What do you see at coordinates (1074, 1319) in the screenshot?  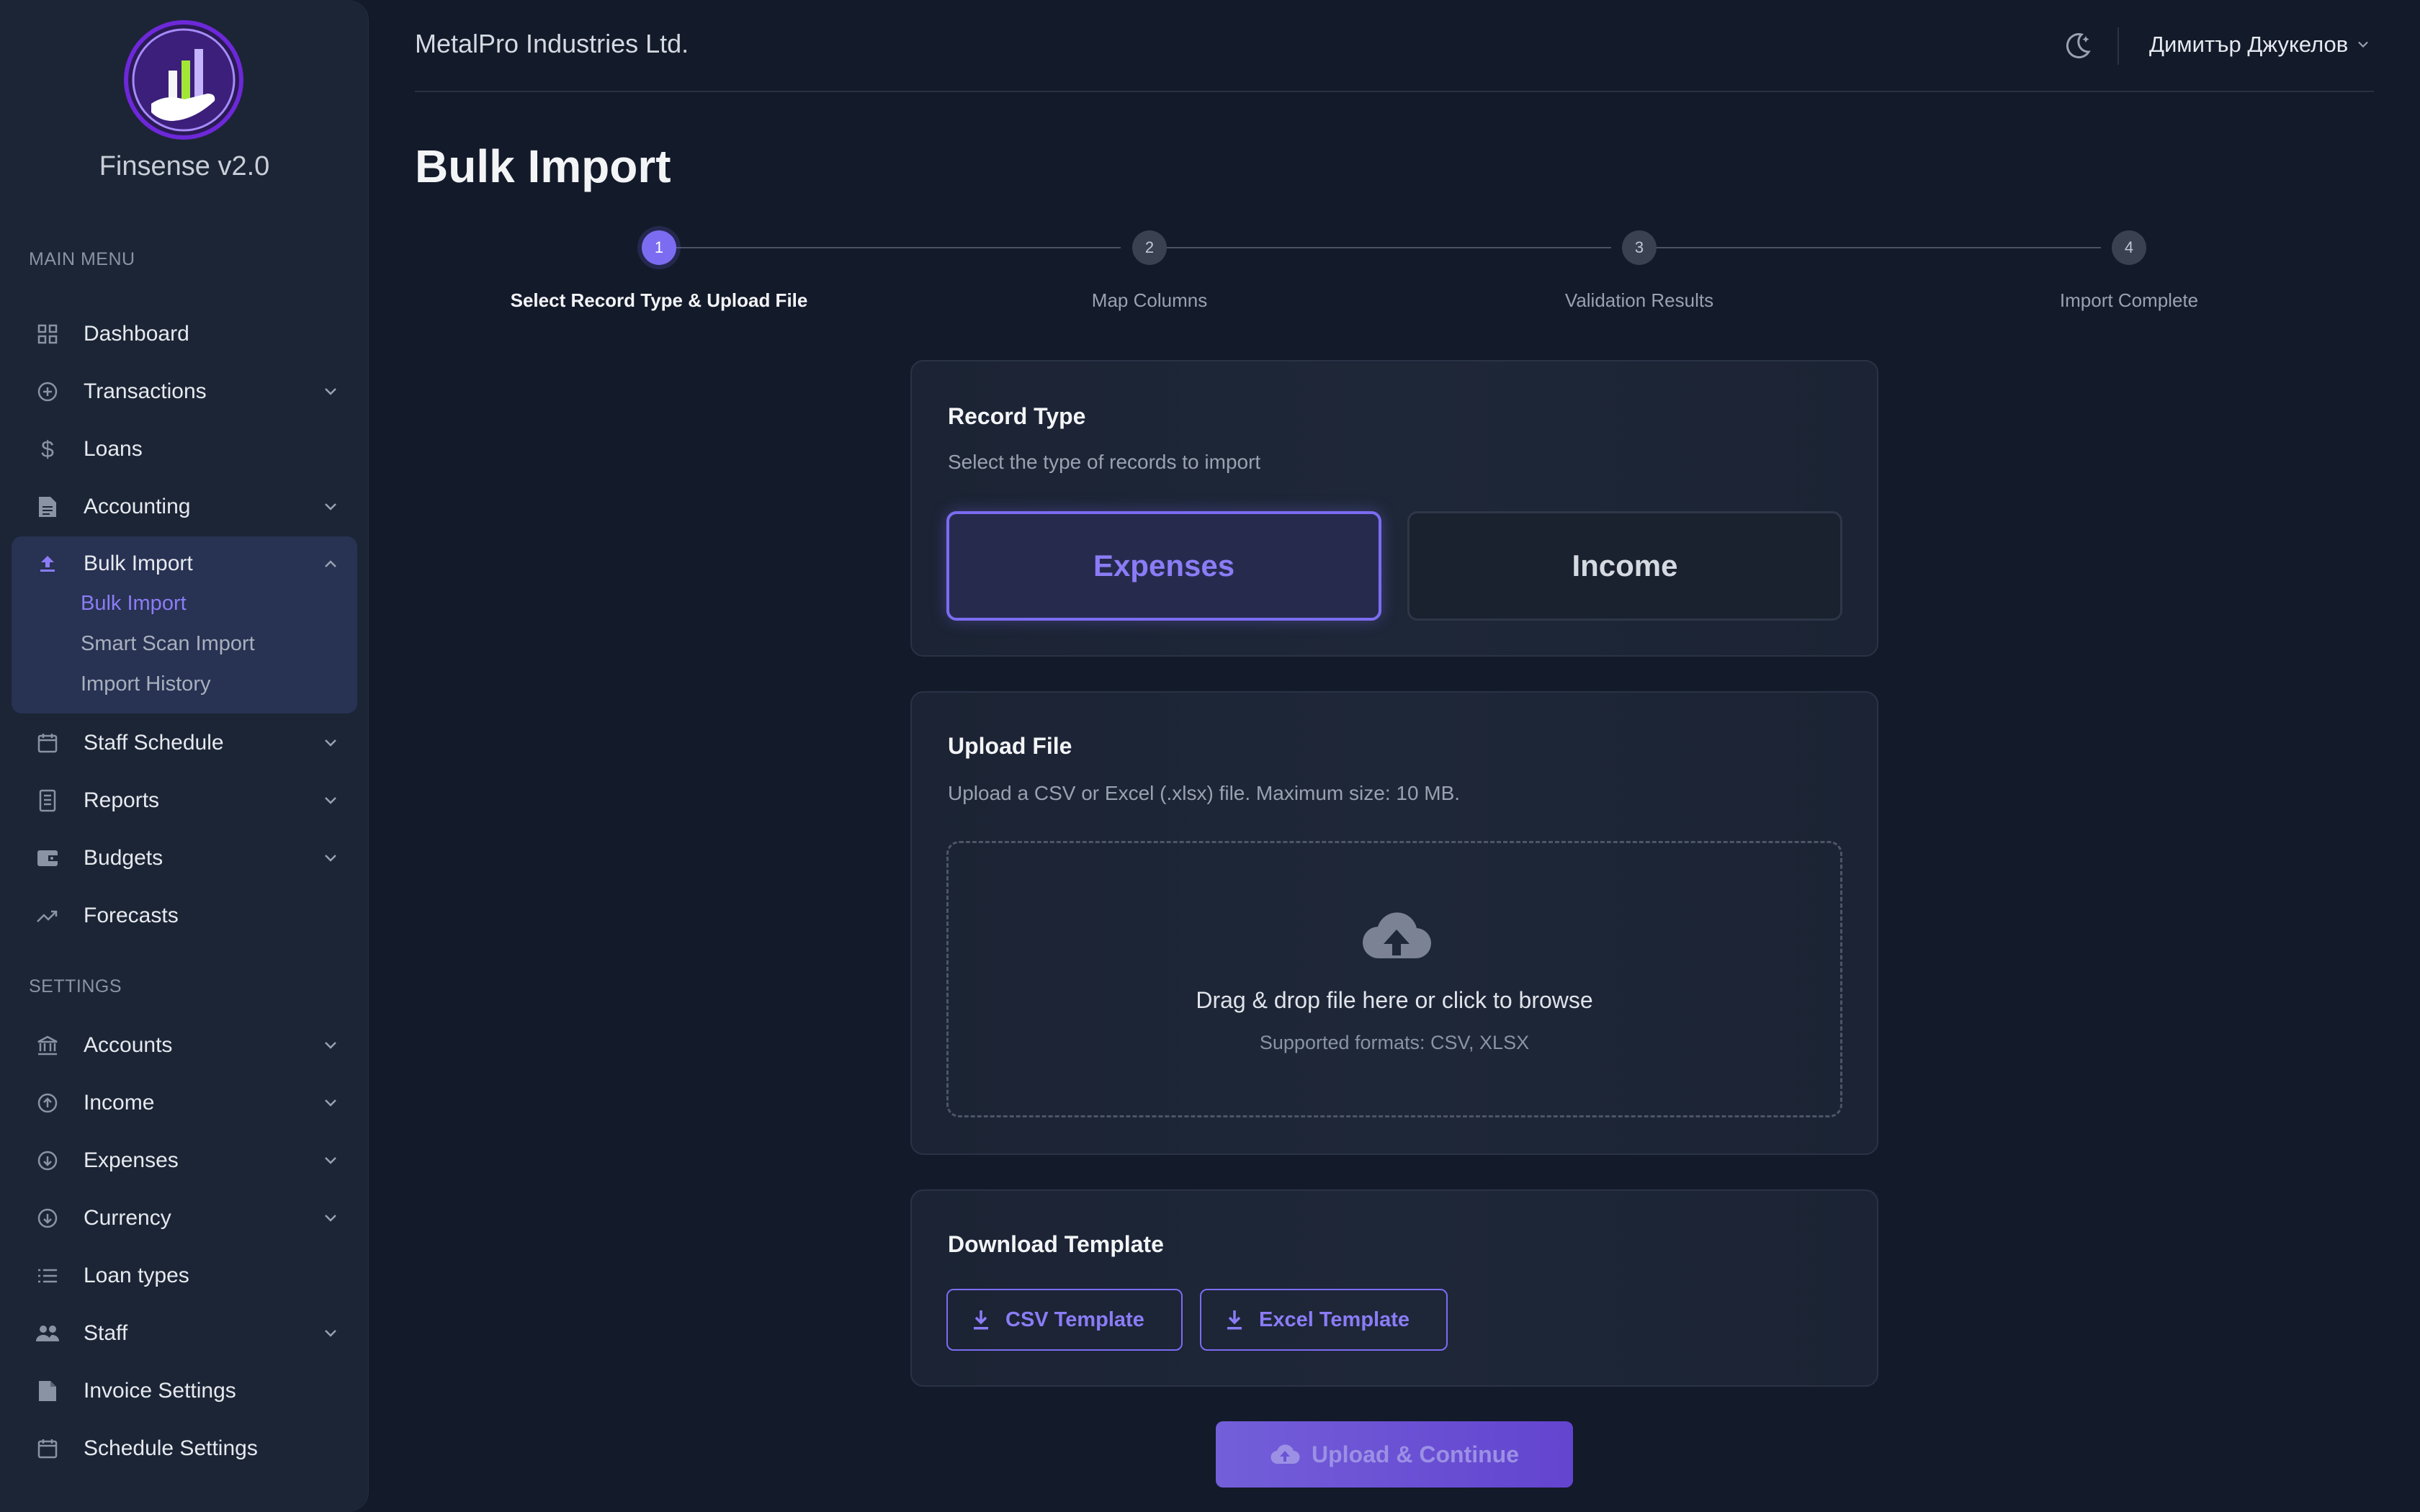 I see `csv-template-label: CSV Template` at bounding box center [1074, 1319].